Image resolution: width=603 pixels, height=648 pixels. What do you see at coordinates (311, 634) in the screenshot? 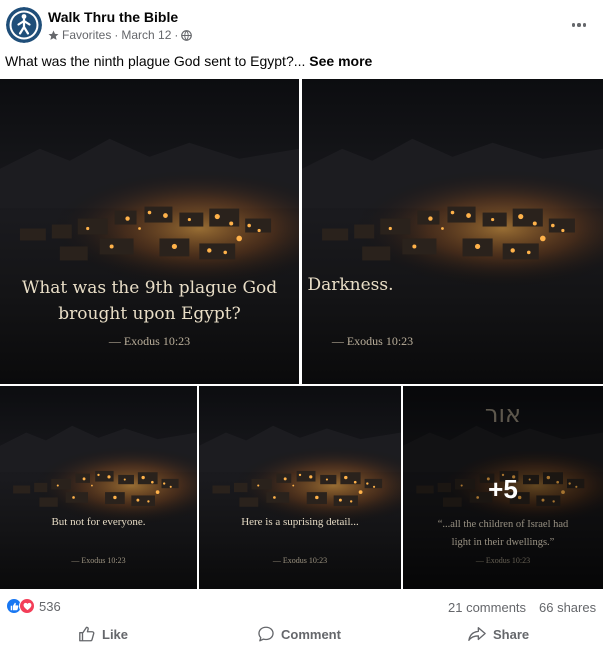
I see `comment-label: Comment` at bounding box center [311, 634].